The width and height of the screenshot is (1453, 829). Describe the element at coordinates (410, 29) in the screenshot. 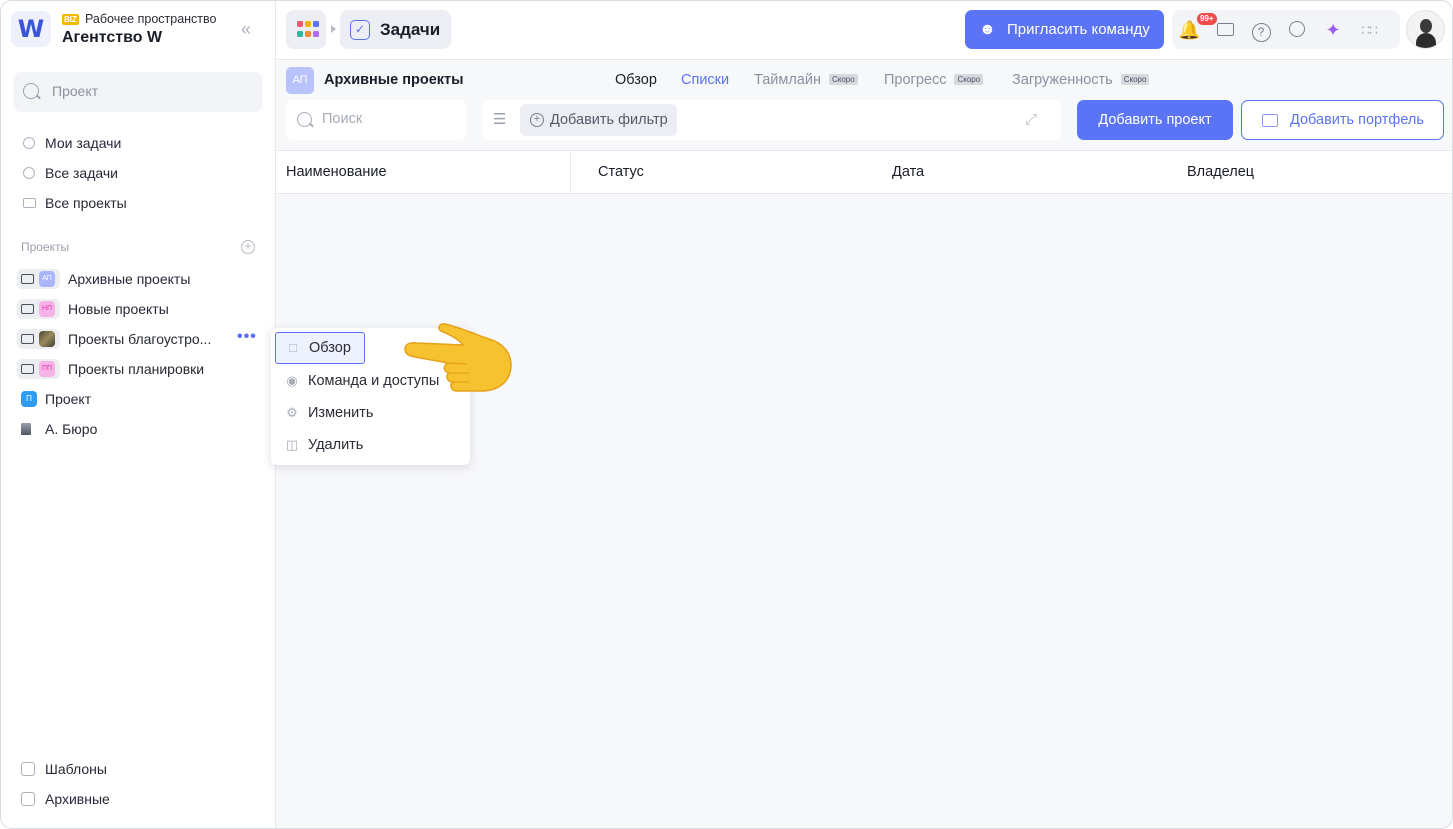

I see `breadcrumb-label: Задачи` at that location.